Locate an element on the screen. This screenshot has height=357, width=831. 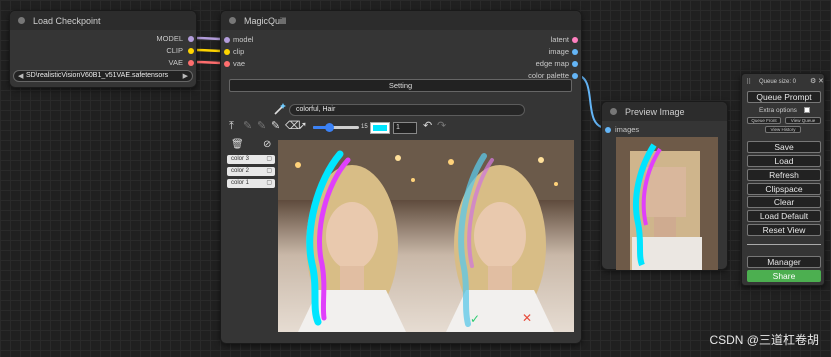
queue-prompt-button: Queue Prompt is located at coordinates (784, 97).